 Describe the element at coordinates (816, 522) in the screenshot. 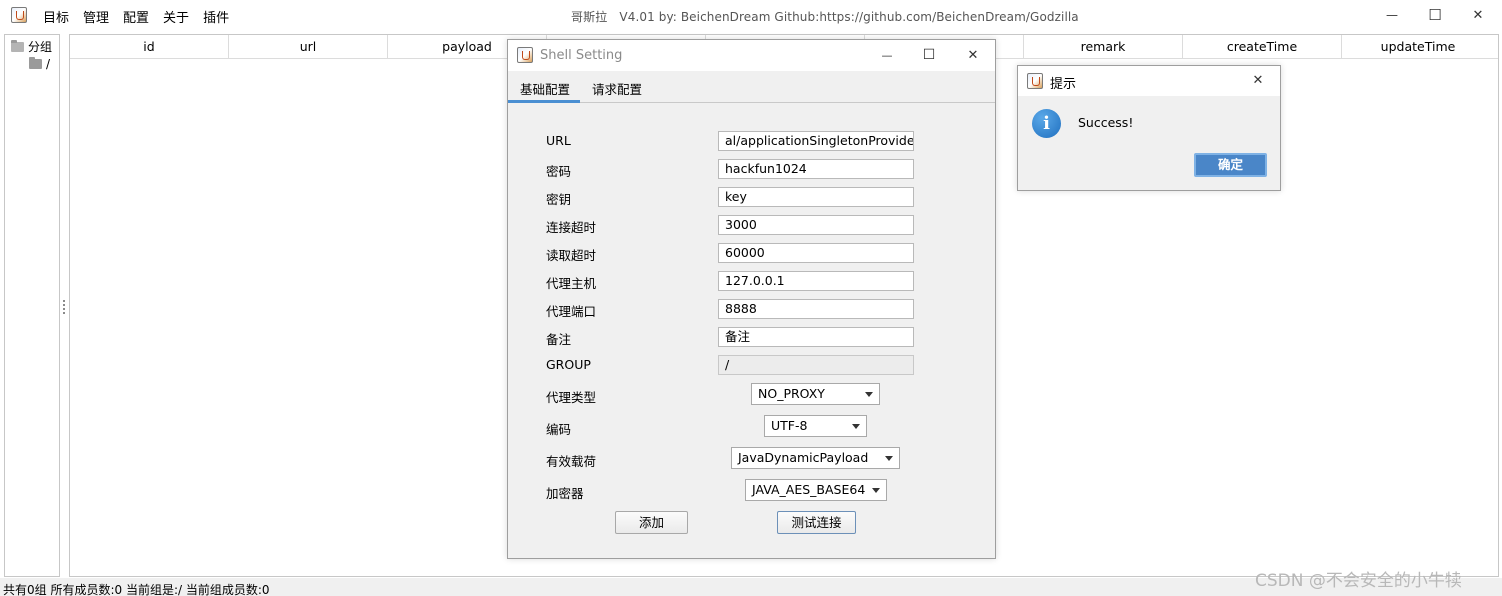

I see `test-connection-button: 测试连接` at that location.